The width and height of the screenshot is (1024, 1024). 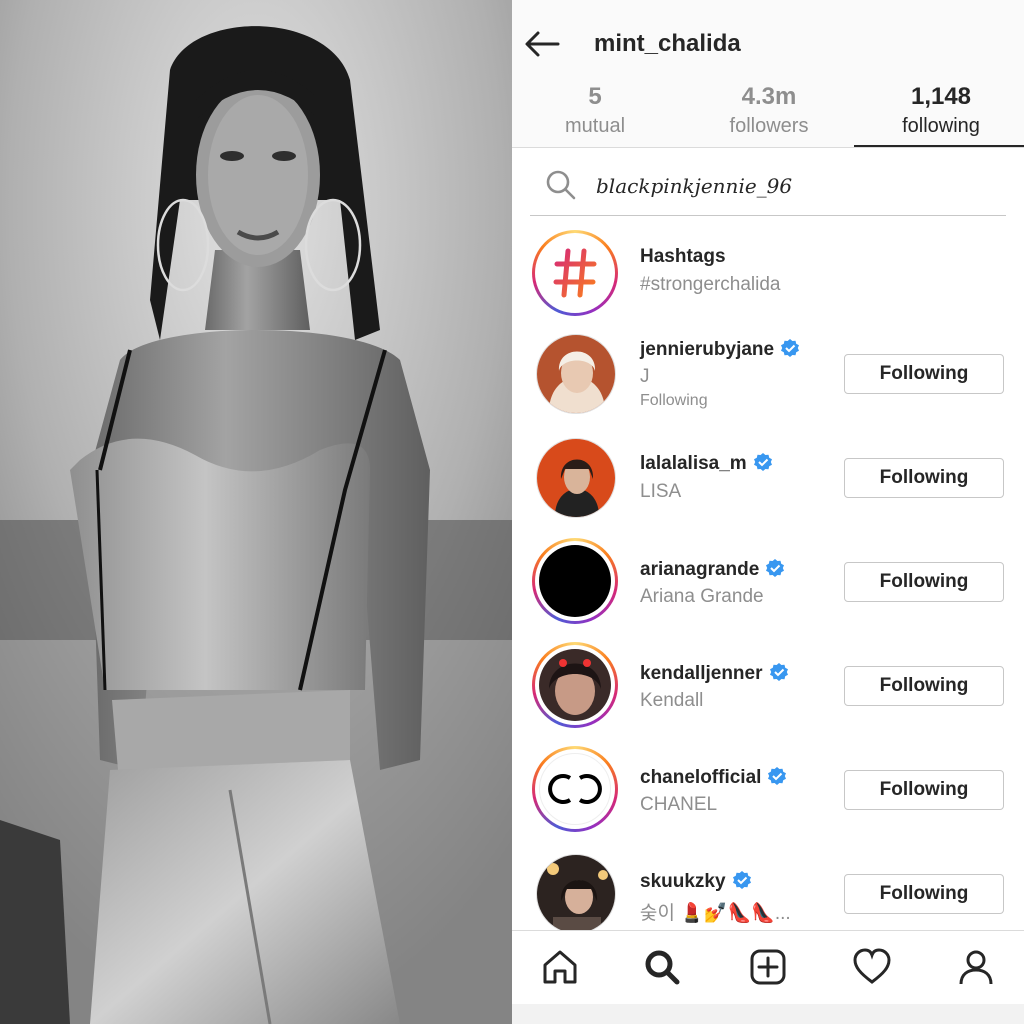 What do you see at coordinates (693, 463) in the screenshot?
I see `account-username-text: lalalalisa_m` at bounding box center [693, 463].